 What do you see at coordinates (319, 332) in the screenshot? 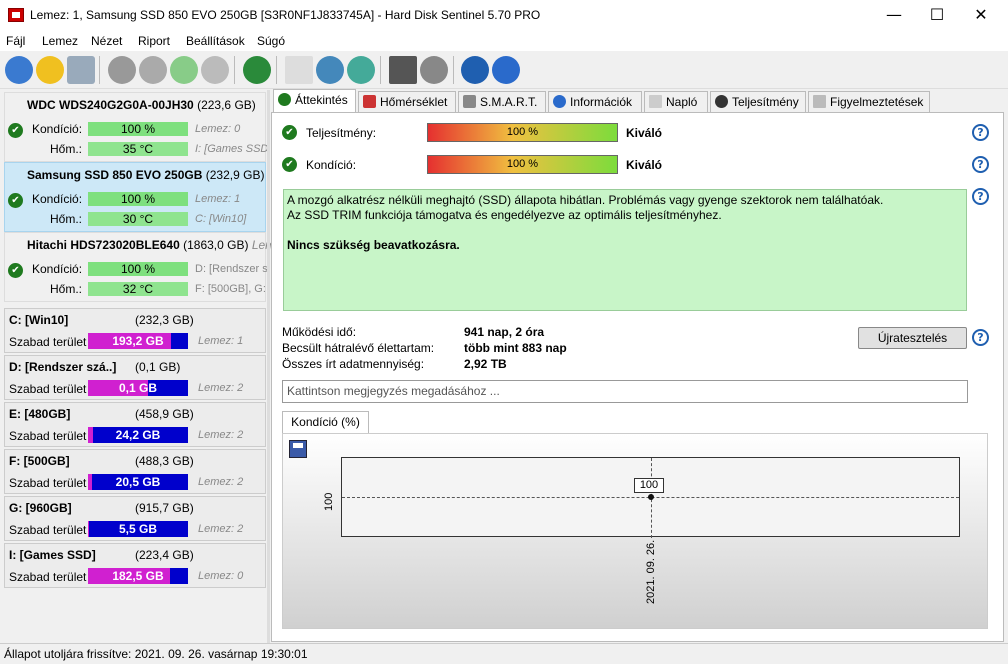
I see `uptime-label: Működési idő:` at bounding box center [319, 332].